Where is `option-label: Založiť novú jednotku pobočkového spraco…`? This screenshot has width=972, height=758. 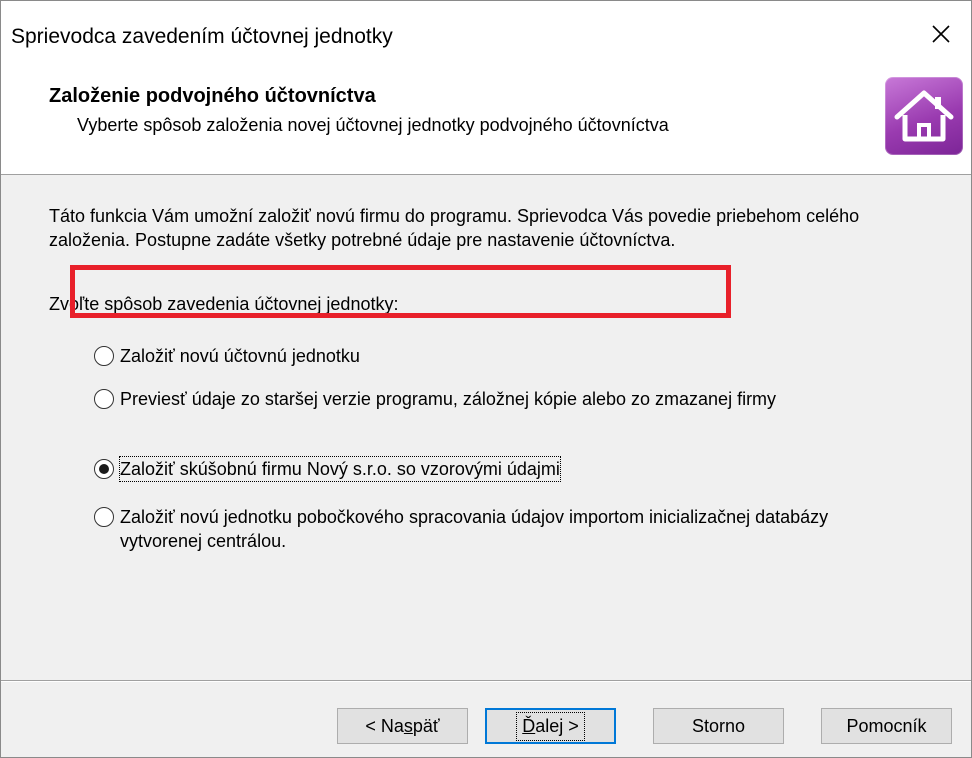 option-label: Založiť novú jednotku pobočkového spraco… is located at coordinates (474, 529).